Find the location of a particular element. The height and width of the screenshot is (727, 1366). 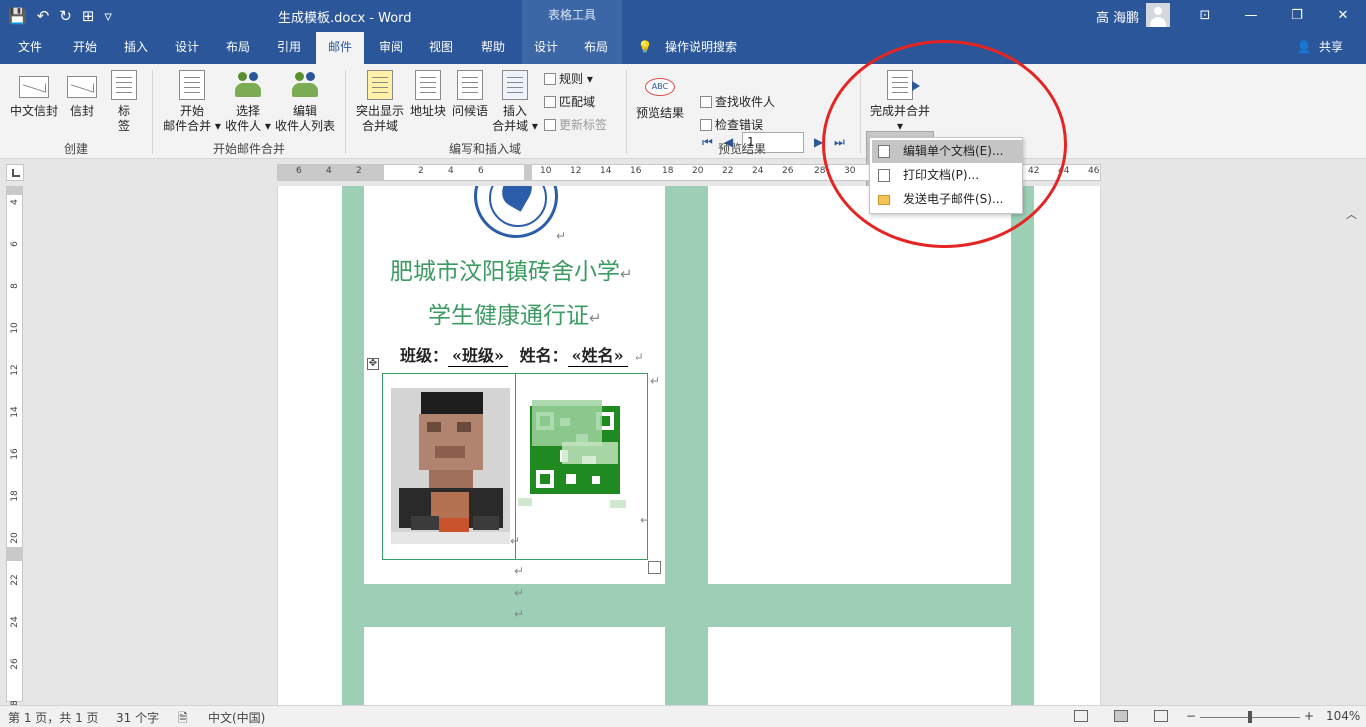

preview-results-button: ABC 预览结果 is located at coordinates (660, 95).